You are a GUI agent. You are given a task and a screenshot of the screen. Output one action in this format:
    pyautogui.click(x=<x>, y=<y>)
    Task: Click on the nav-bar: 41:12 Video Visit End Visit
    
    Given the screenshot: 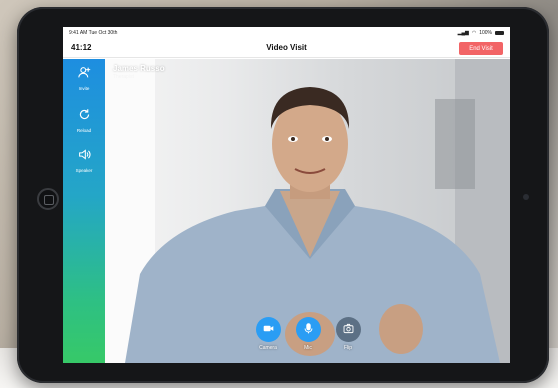 What is the action you would take?
    pyautogui.click(x=286, y=48)
    